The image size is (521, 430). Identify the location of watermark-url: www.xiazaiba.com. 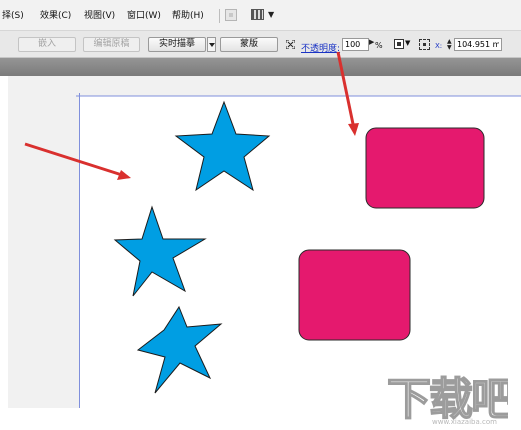
(464, 422).